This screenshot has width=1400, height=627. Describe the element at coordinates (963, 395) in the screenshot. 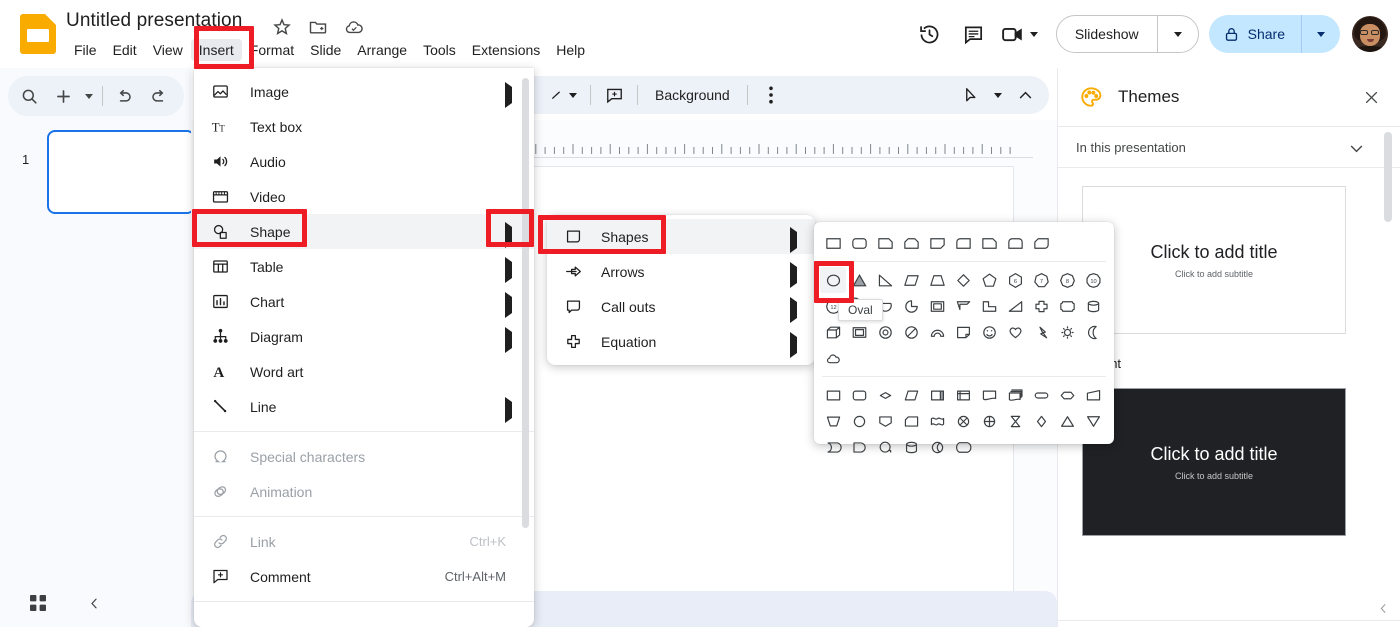

I see `shape-cell-flowchart-internal-storage` at that location.